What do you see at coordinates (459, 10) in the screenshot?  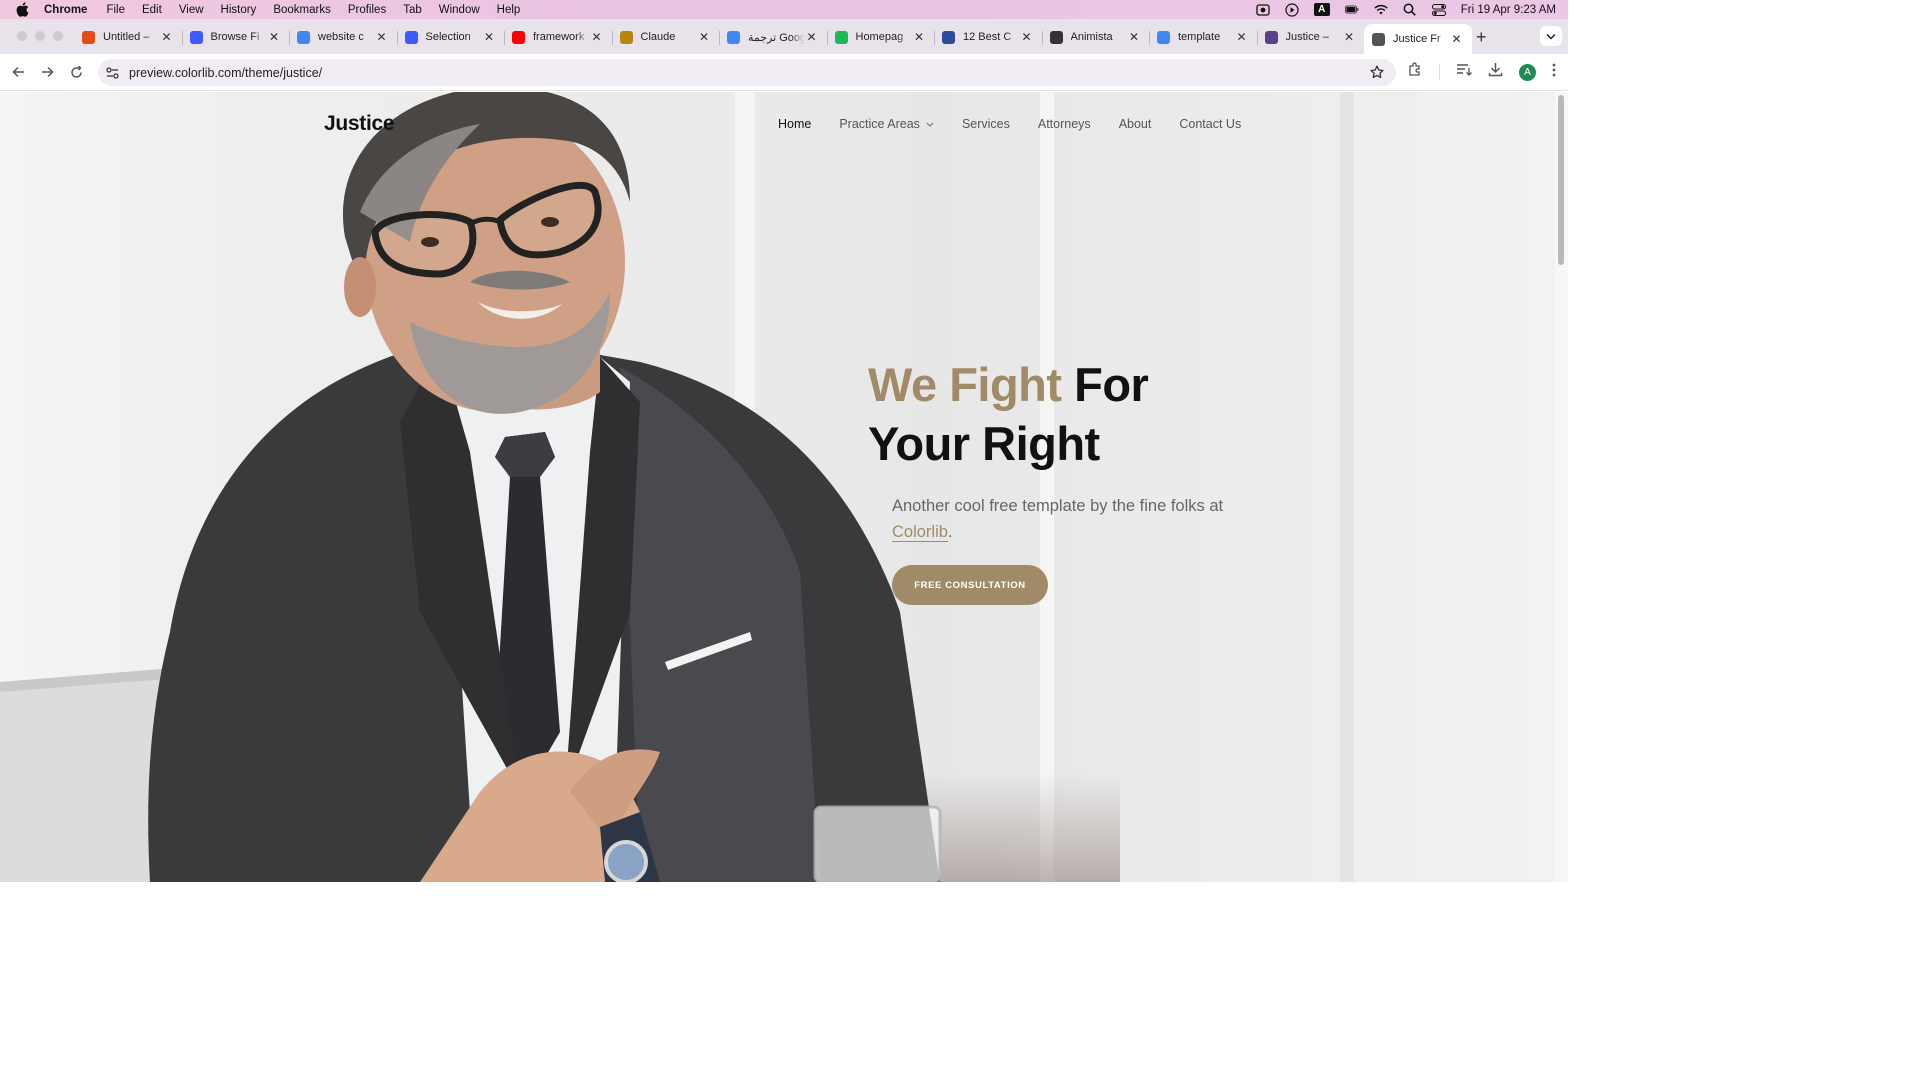 I see `menu-window: Window` at bounding box center [459, 10].